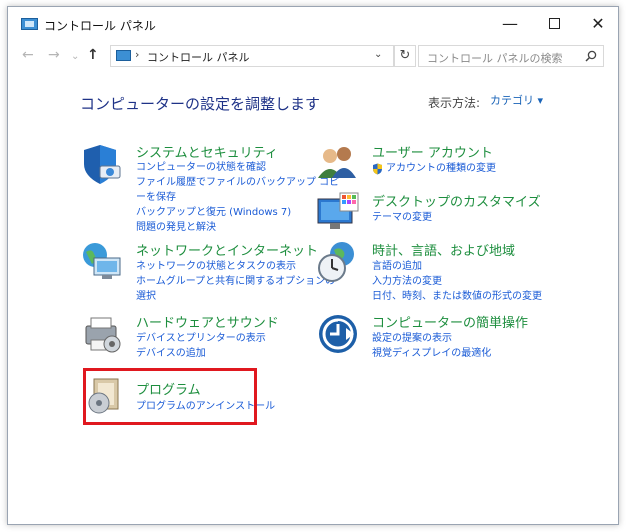 The width and height of the screenshot is (628, 532). What do you see at coordinates (93, 55) in the screenshot?
I see `up-button: ↑` at bounding box center [93, 55].